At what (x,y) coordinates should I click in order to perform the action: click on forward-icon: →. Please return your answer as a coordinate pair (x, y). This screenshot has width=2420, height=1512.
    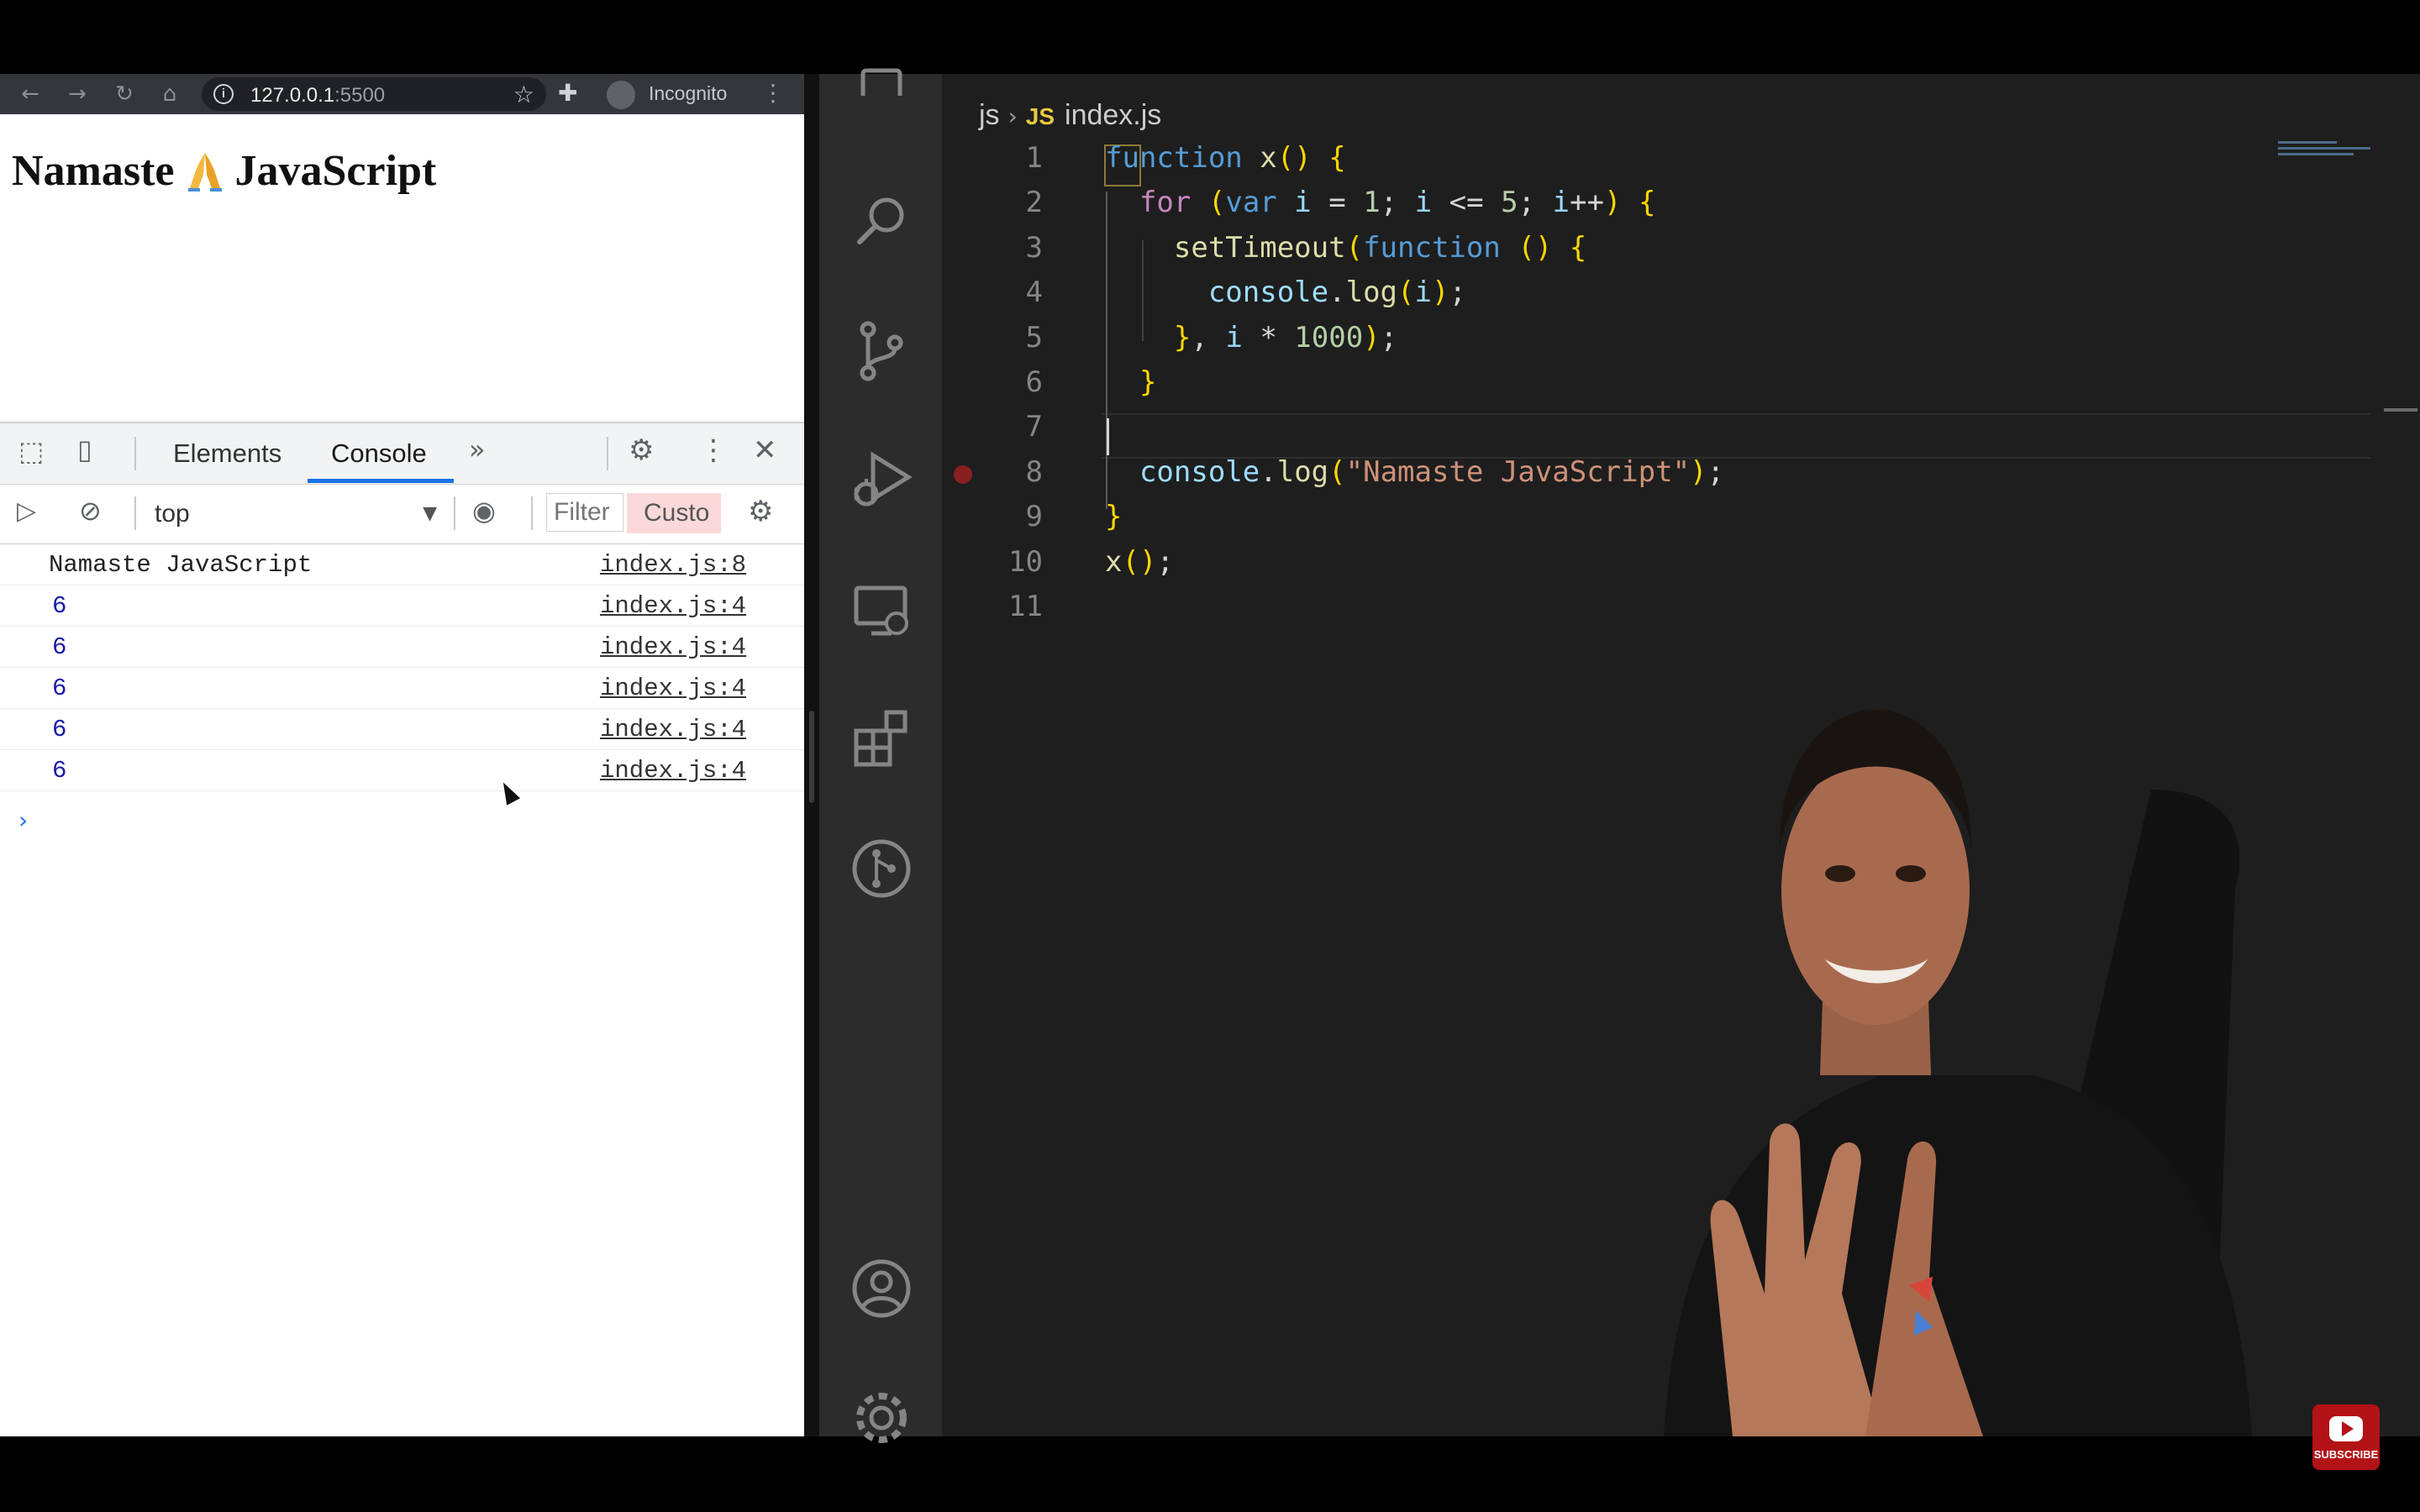
    Looking at the image, I should click on (77, 94).